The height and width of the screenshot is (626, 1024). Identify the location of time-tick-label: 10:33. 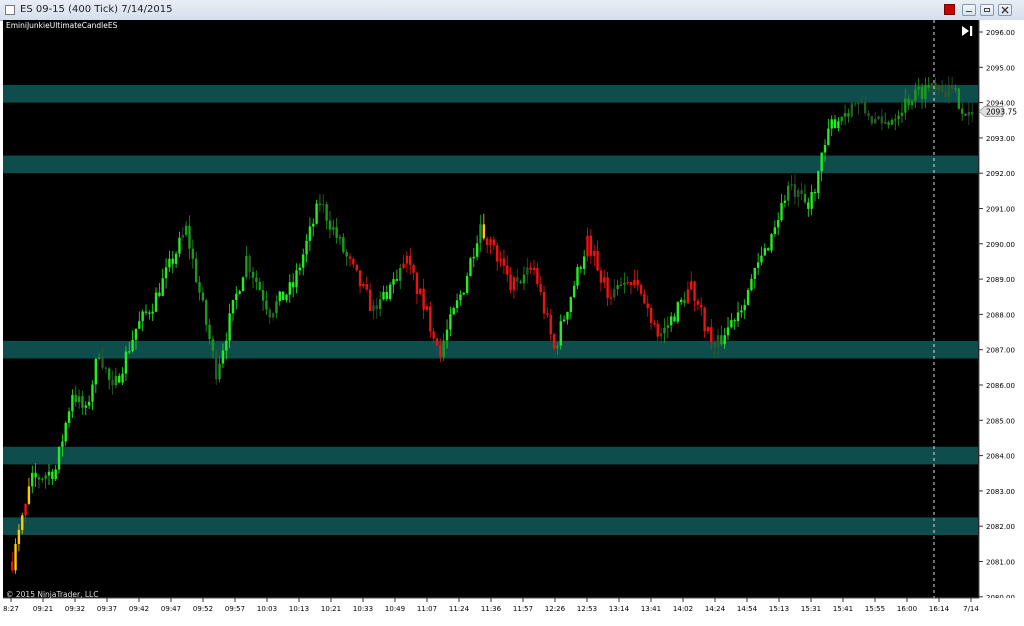
(363, 609).